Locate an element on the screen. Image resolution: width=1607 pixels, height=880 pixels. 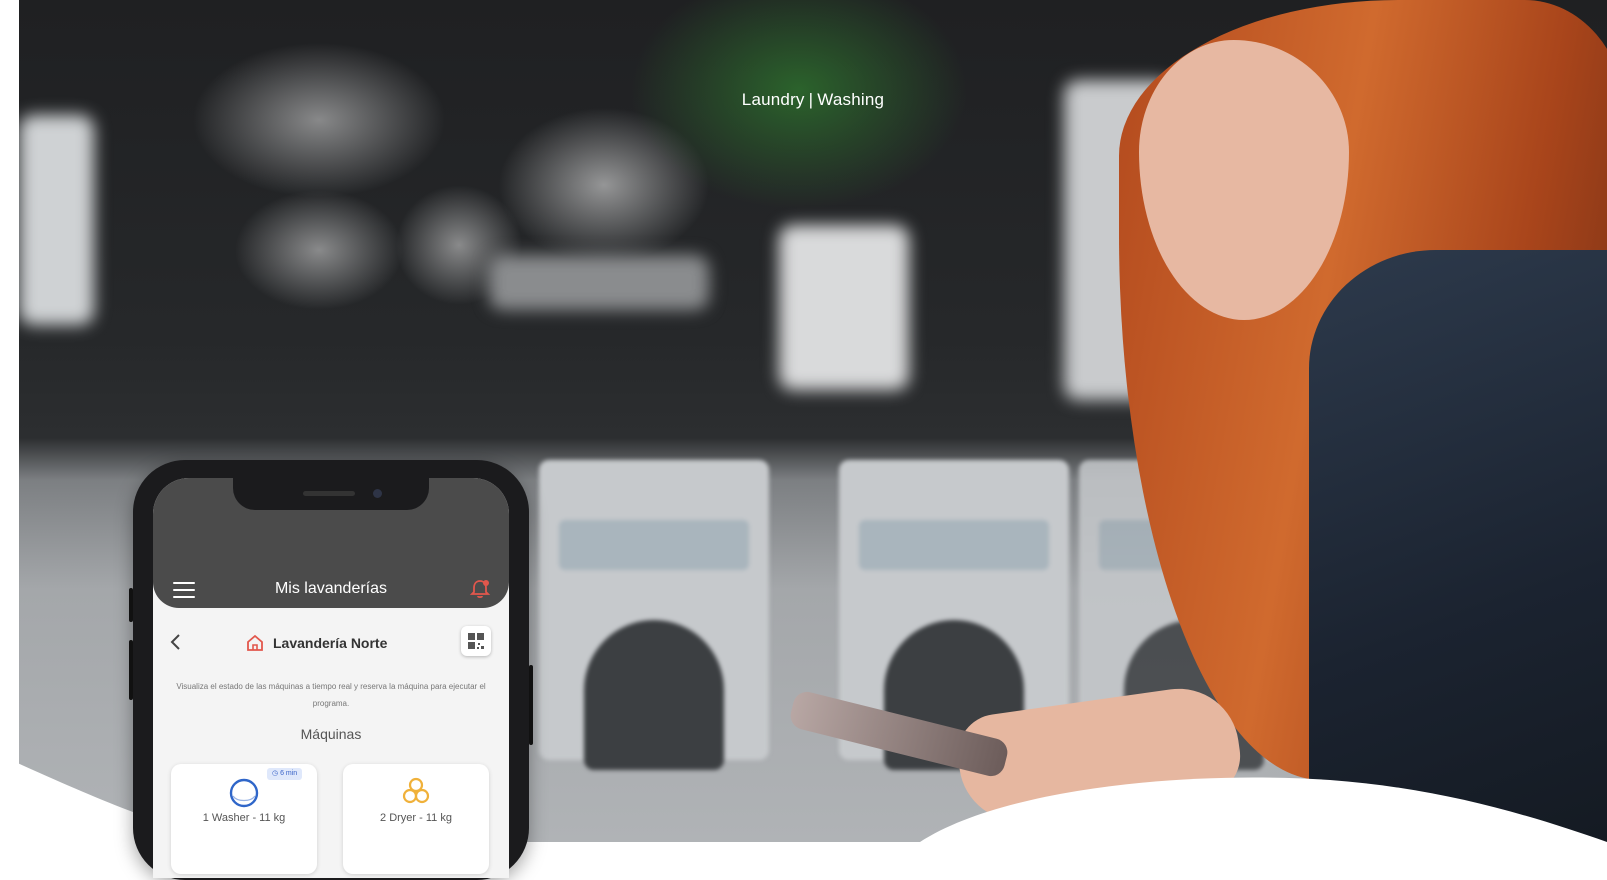
background-shelf is located at coordinates (599, 282).